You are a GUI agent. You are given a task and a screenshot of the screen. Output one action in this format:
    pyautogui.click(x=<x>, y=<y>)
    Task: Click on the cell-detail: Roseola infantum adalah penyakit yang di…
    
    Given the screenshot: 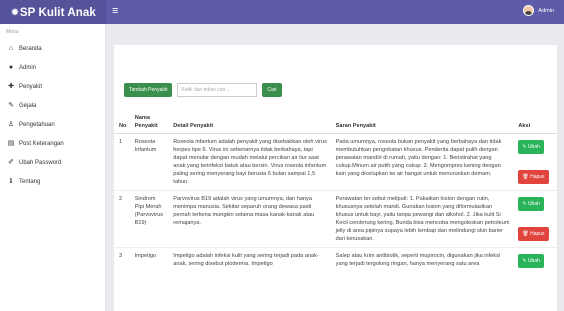 What is the action you would take?
    pyautogui.click(x=250, y=162)
    